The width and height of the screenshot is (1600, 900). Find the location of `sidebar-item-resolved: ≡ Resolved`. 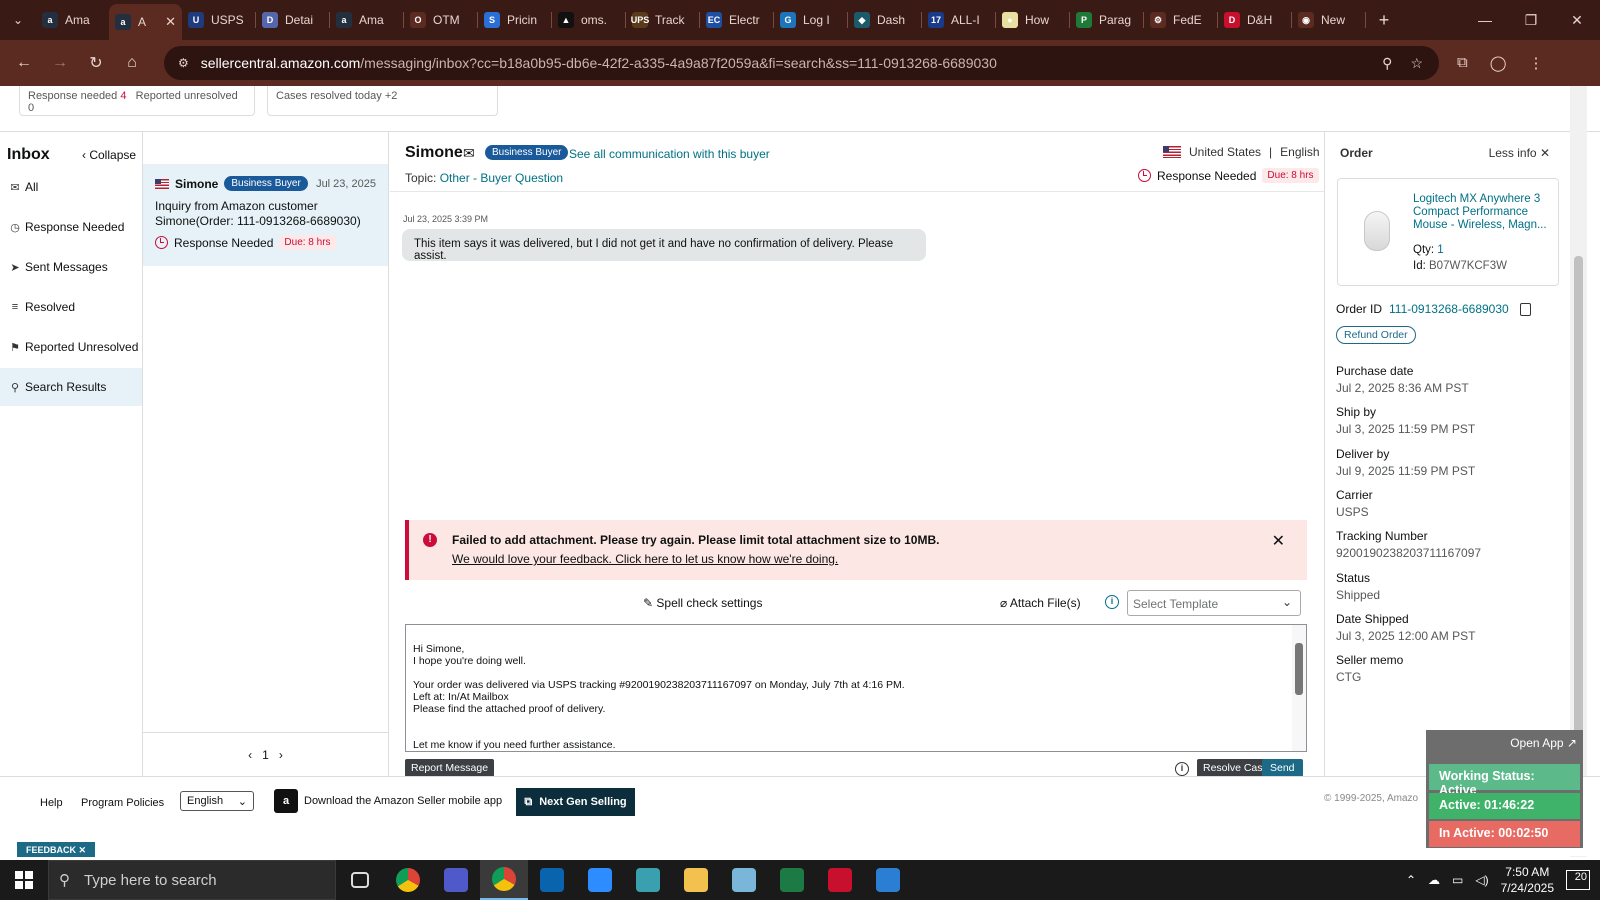

sidebar-item-resolved: ≡ Resolved is located at coordinates (71, 307).